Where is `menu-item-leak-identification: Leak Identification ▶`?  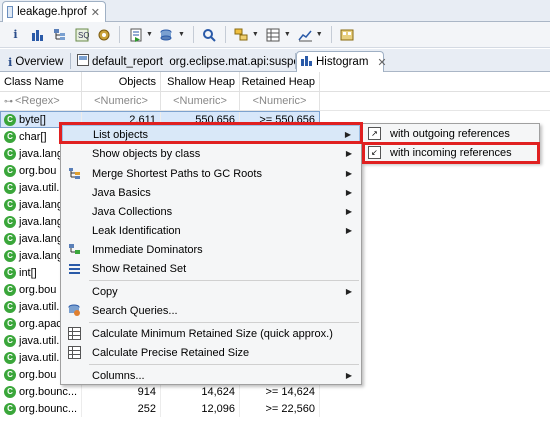 menu-item-leak-identification: Leak Identification ▶ is located at coordinates (211, 230).